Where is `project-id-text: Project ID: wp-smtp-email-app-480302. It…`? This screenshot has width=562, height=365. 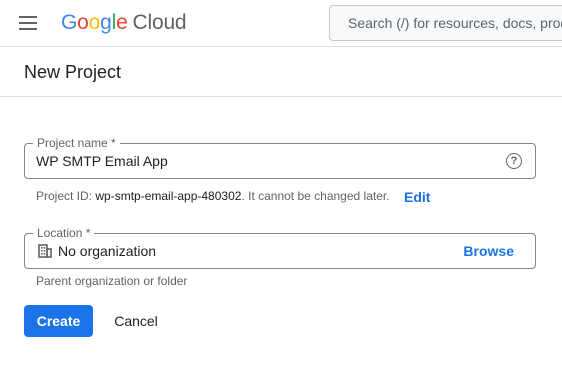 project-id-text: Project ID: wp-smtp-email-app-480302. It… is located at coordinates (213, 196).